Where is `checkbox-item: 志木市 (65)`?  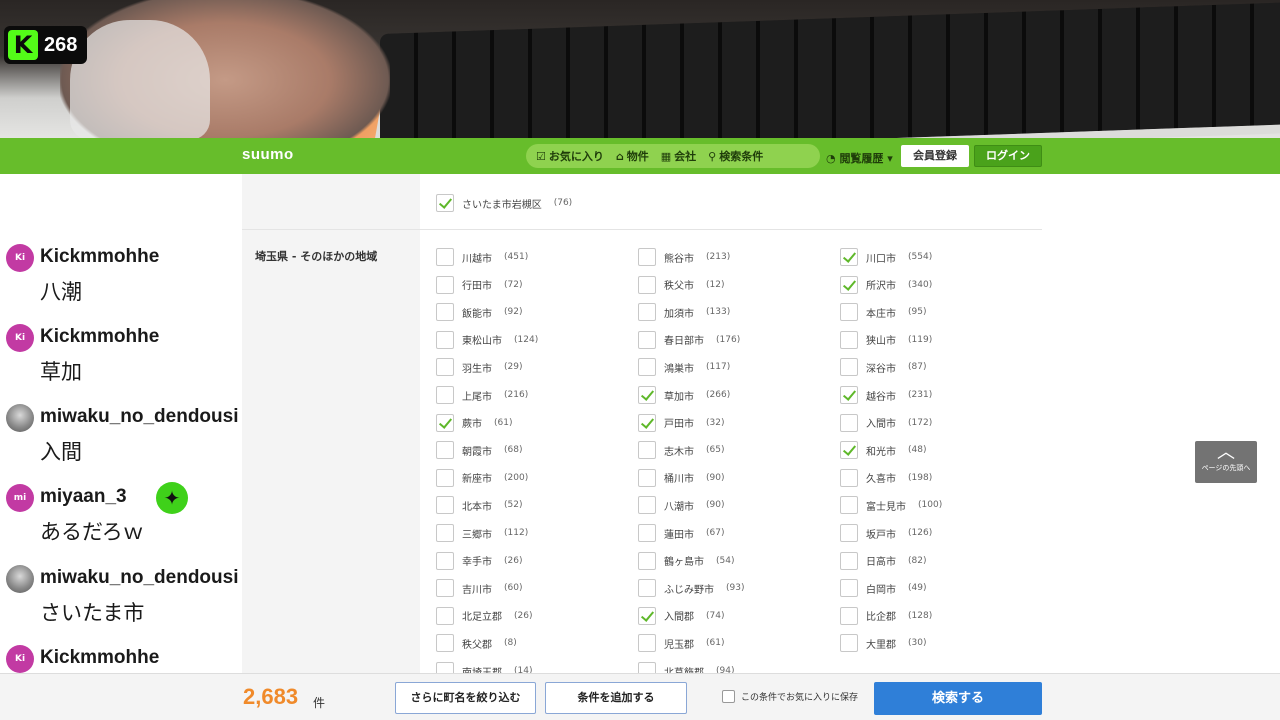
checkbox-item: 志木市 (65) is located at coordinates (681, 450).